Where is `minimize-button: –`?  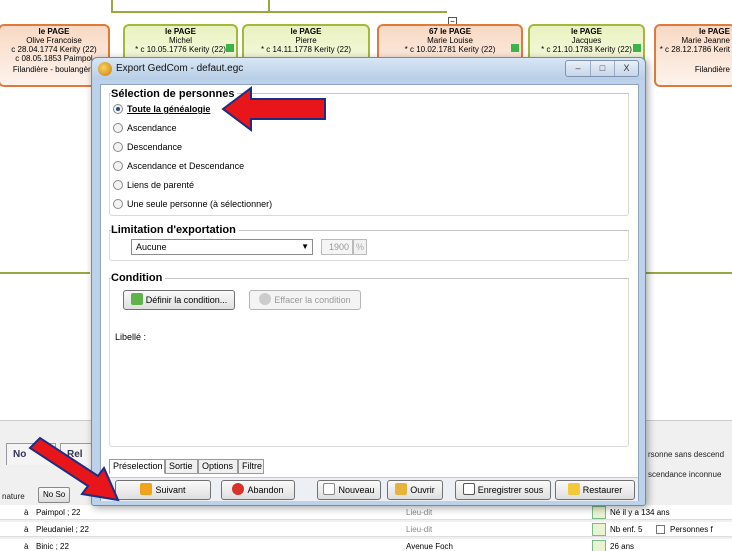
minimize-button: – is located at coordinates (578, 68).